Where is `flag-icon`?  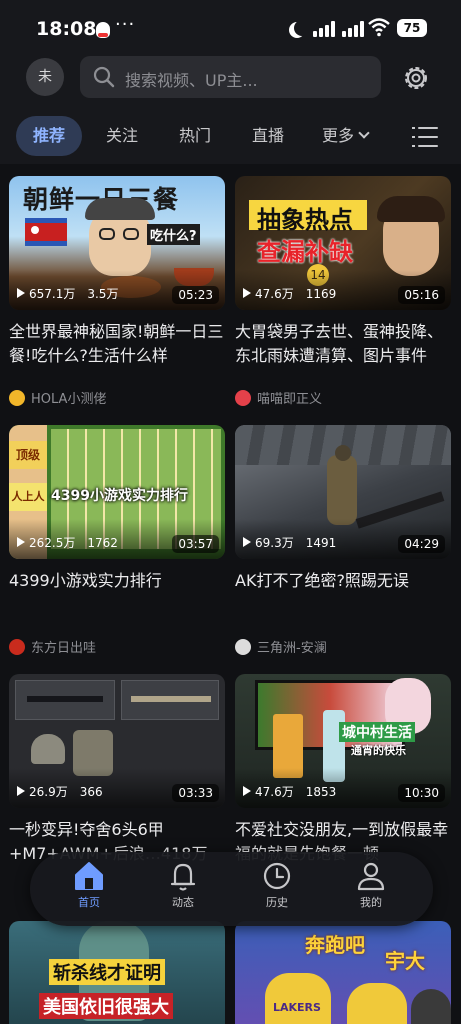
flag-icon is located at coordinates (46, 232).